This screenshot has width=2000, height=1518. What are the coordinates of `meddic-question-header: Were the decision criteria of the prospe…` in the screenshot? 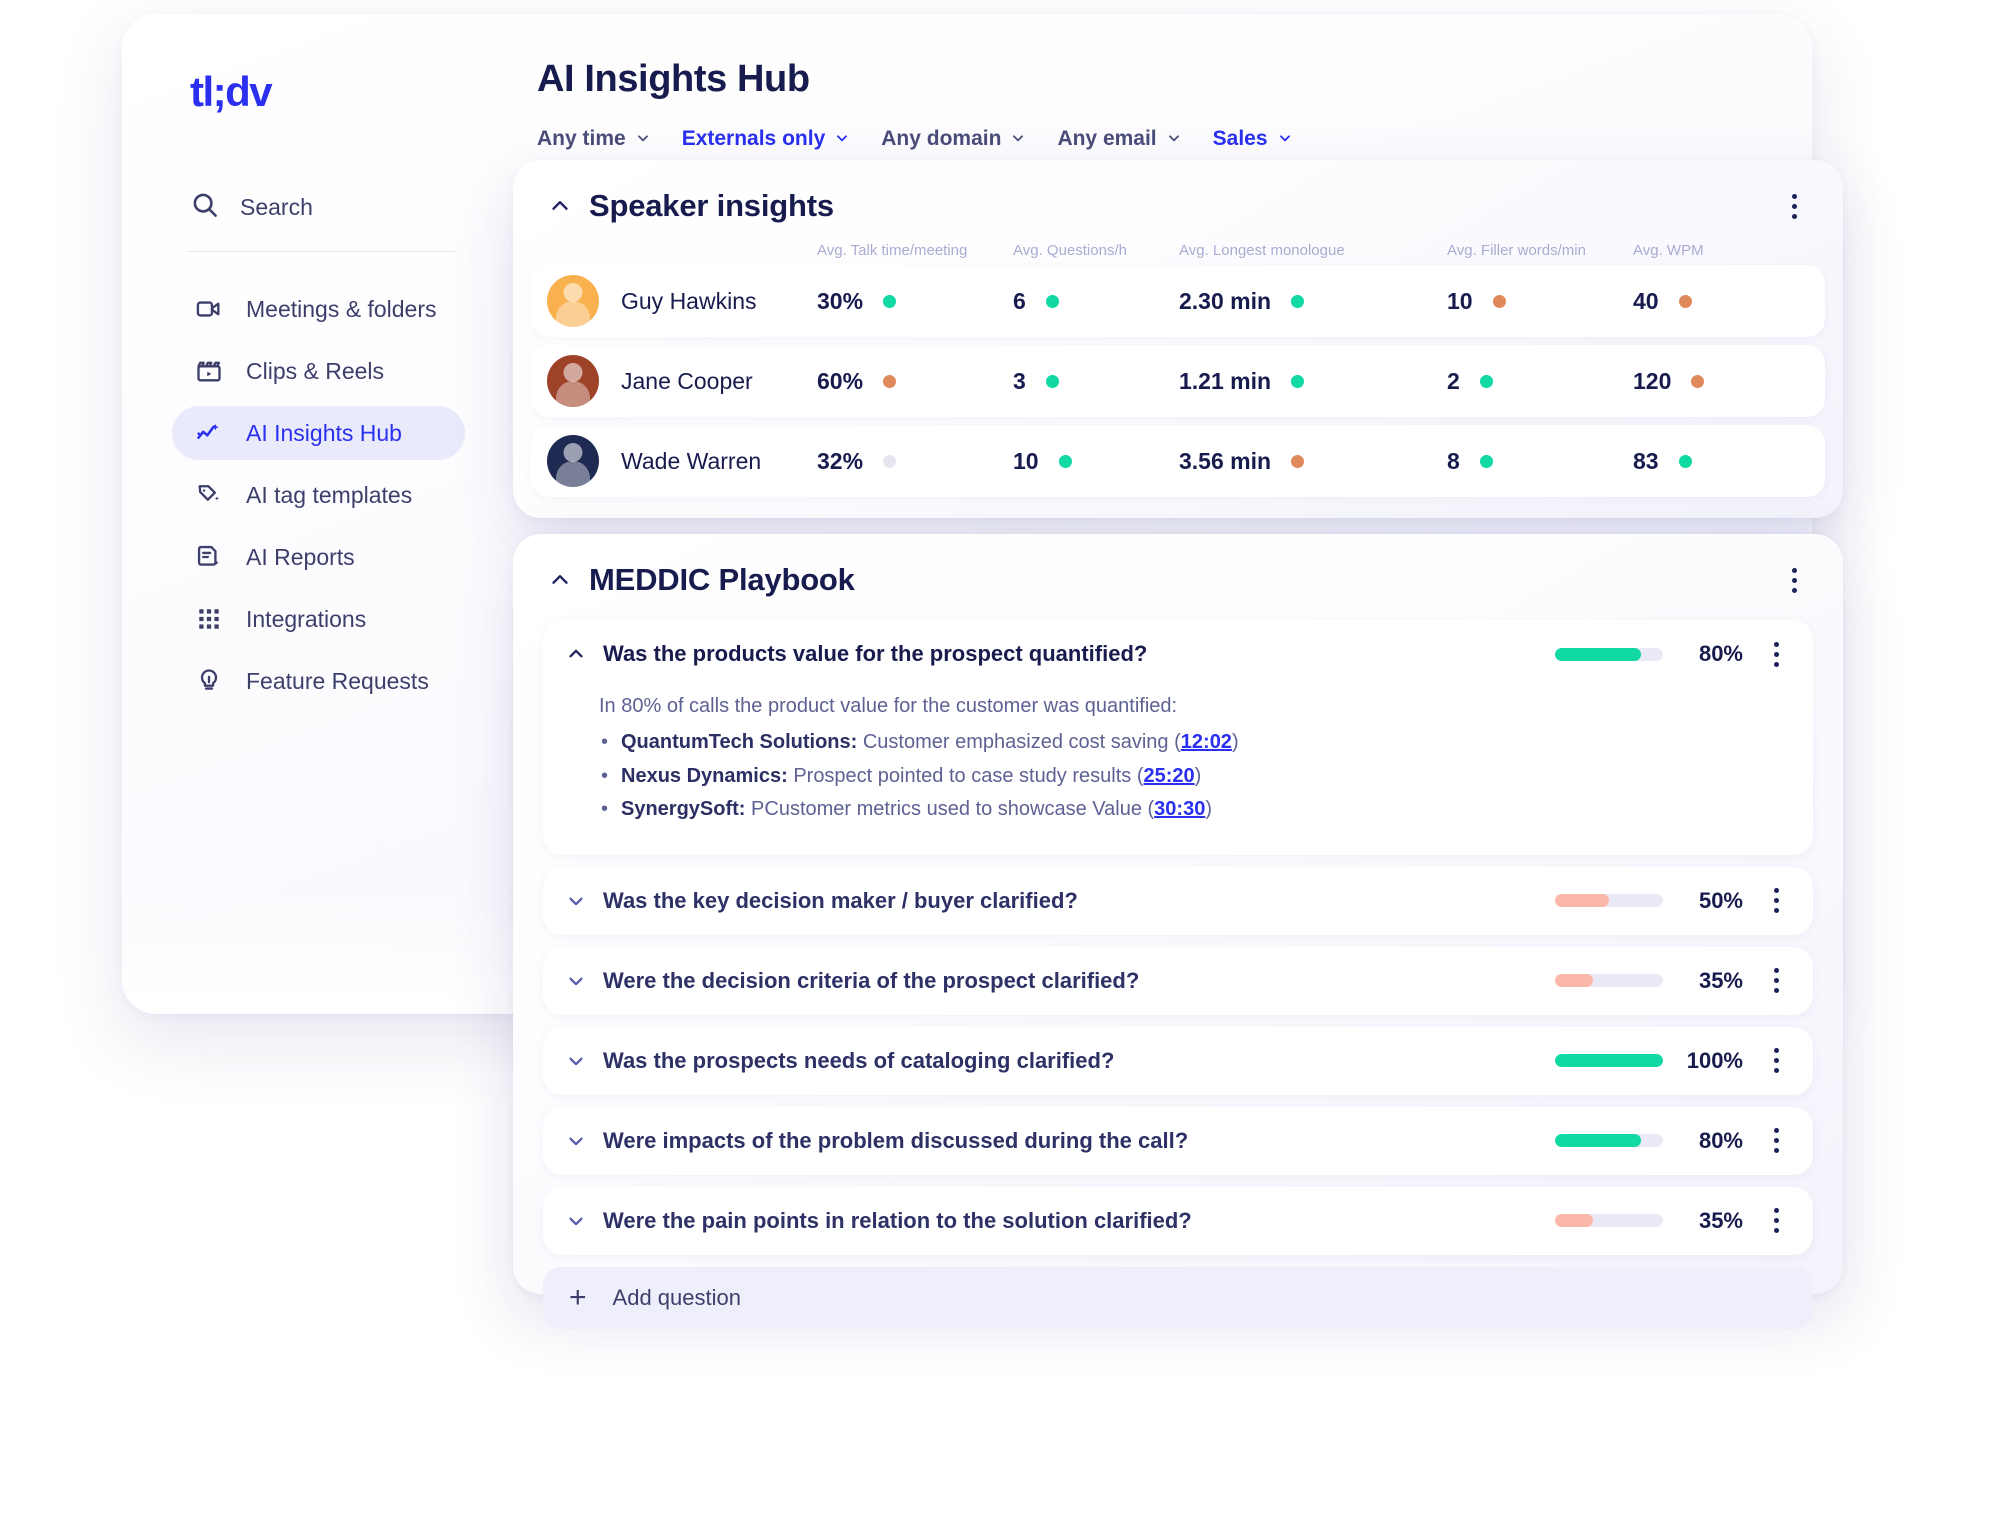 It's located at (1178, 981).